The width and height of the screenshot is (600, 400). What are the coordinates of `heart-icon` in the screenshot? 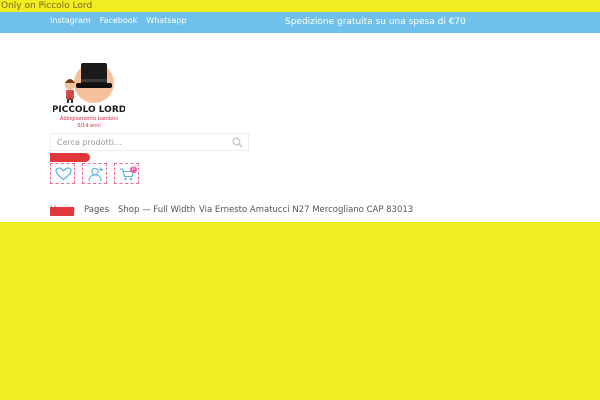 It's located at (63, 174).